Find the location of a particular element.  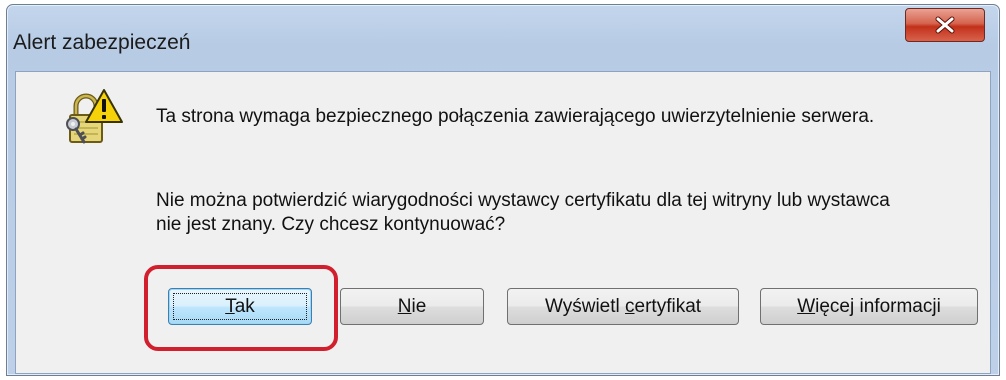

more-info-button-label: Więcej informacji is located at coordinates (869, 306).